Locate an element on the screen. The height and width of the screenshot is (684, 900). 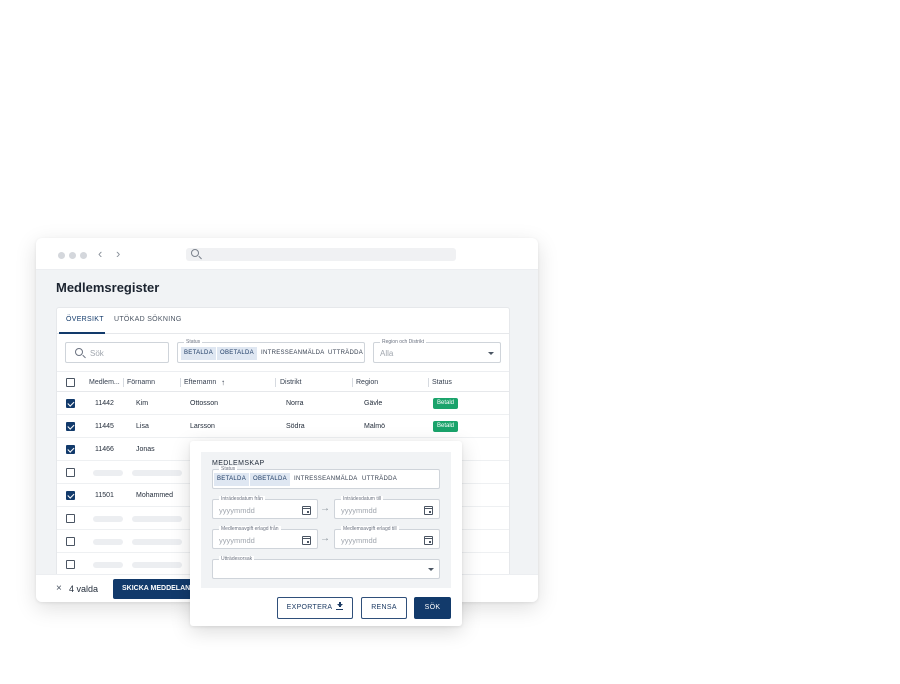
col-status: Status is located at coordinates (442, 382).